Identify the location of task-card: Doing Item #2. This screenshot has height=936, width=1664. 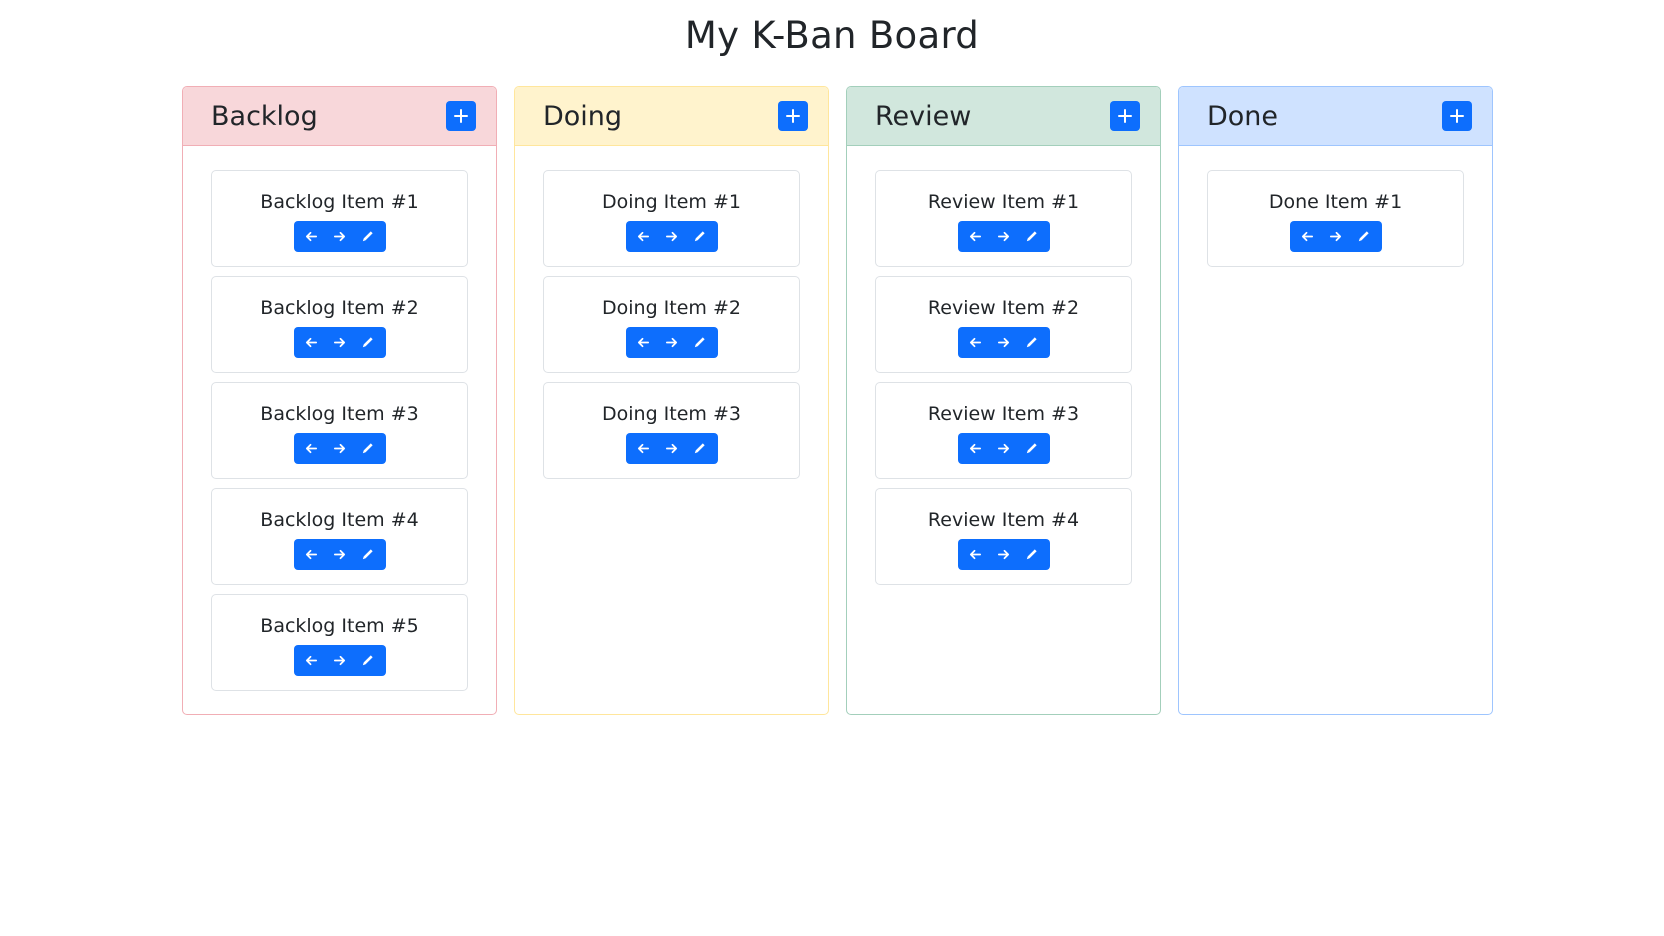
(671, 324).